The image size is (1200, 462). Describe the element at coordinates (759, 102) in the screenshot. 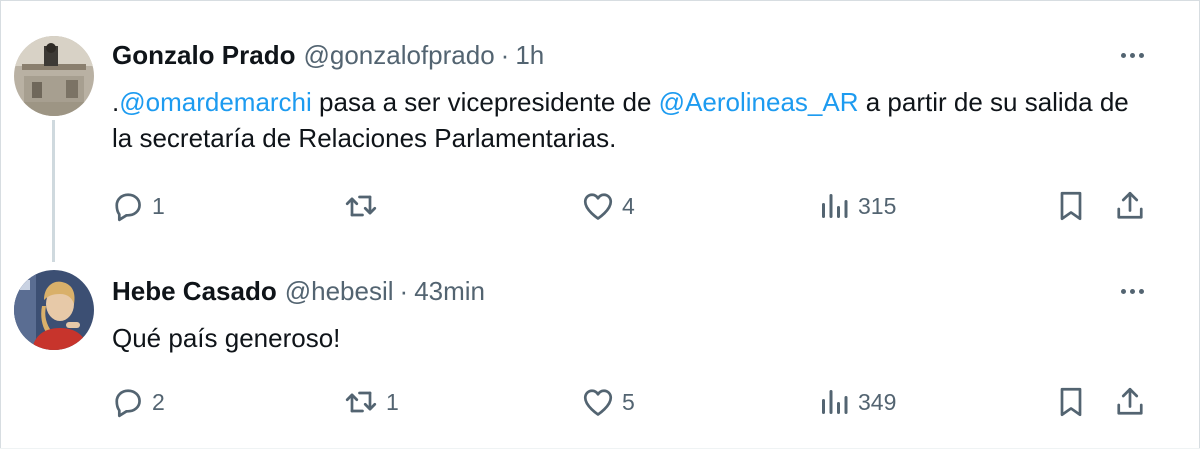

I see `mention-link: @Aerolineas_AR` at that location.